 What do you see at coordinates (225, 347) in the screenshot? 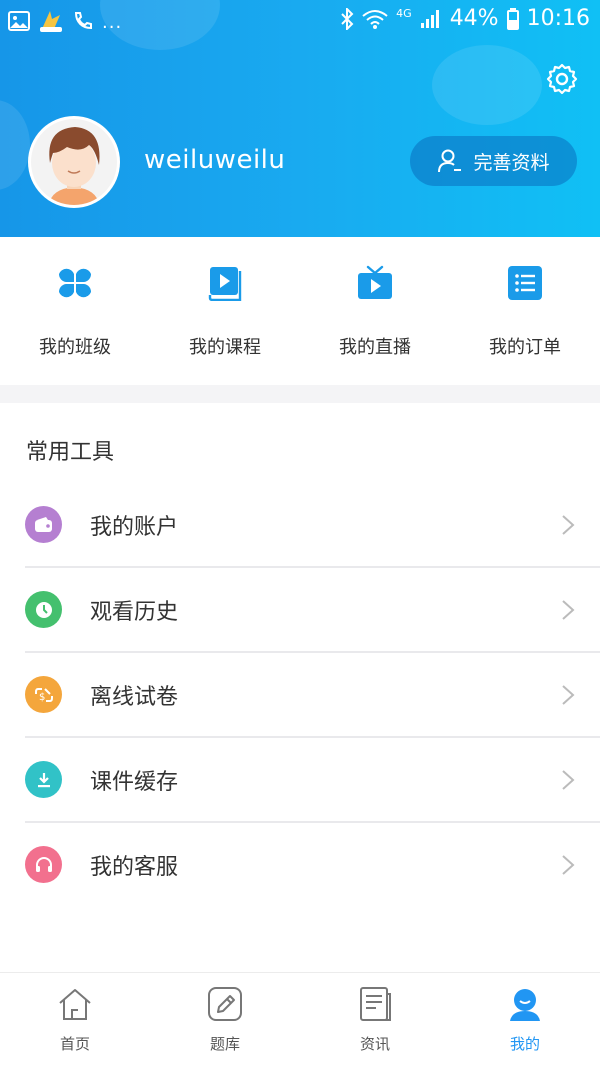
I see `quick-item-label: 我的课程` at bounding box center [225, 347].